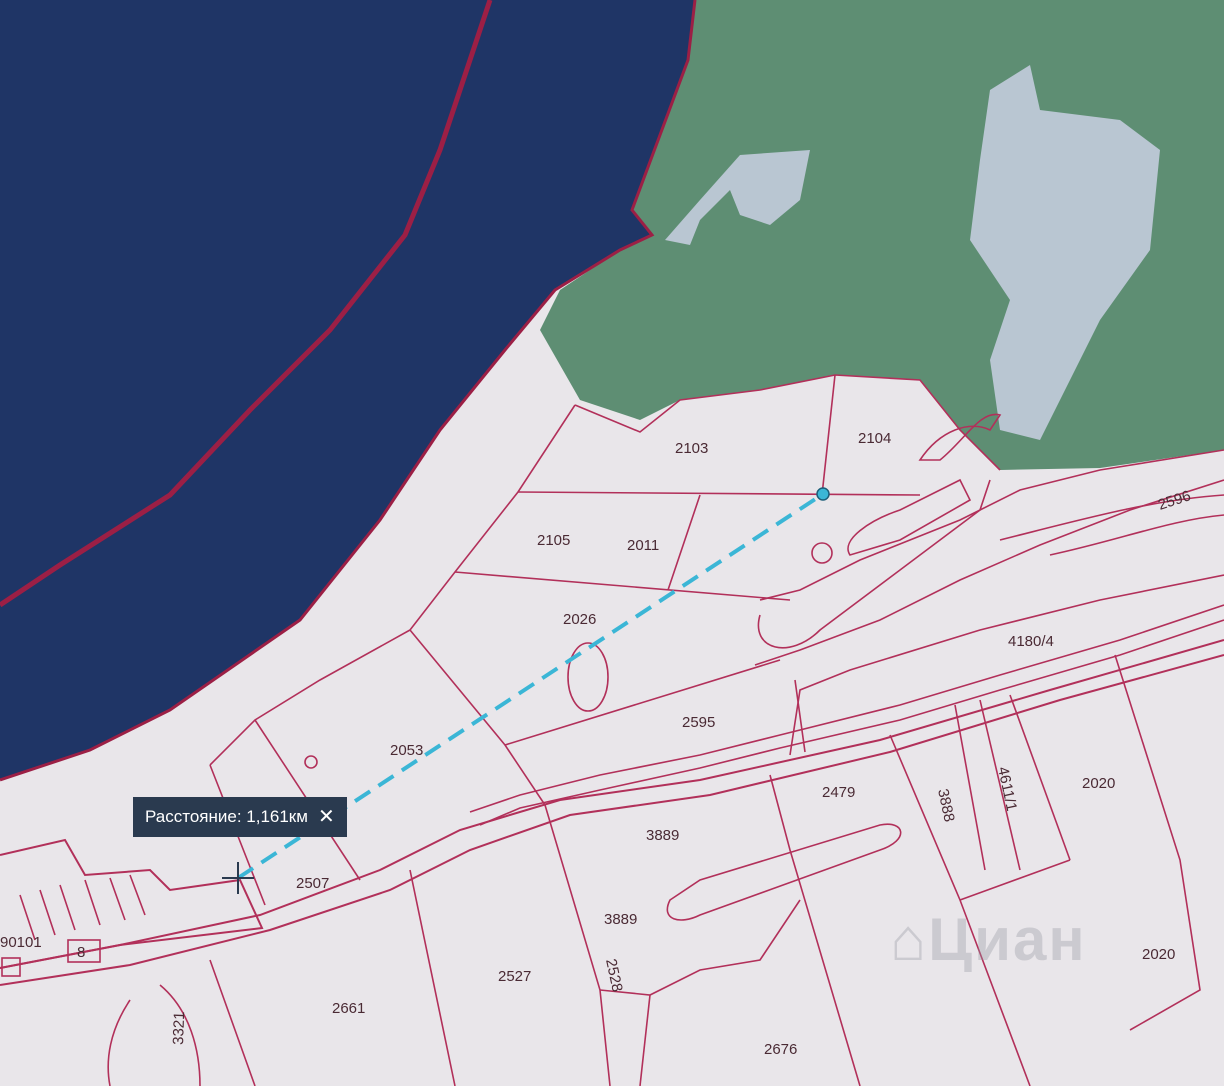  I want to click on watermark: ⌂Циан, so click(988, 939).